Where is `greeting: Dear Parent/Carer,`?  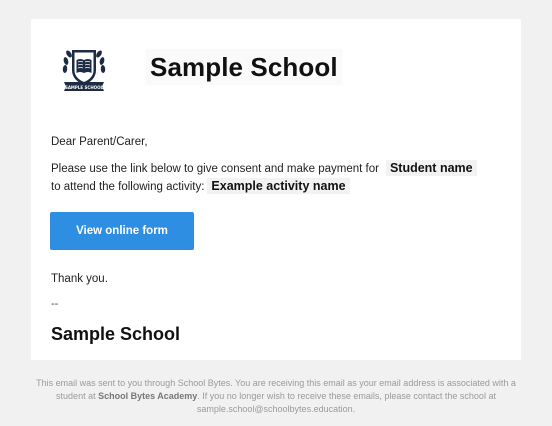 greeting: Dear Parent/Carer, is located at coordinates (99, 142).